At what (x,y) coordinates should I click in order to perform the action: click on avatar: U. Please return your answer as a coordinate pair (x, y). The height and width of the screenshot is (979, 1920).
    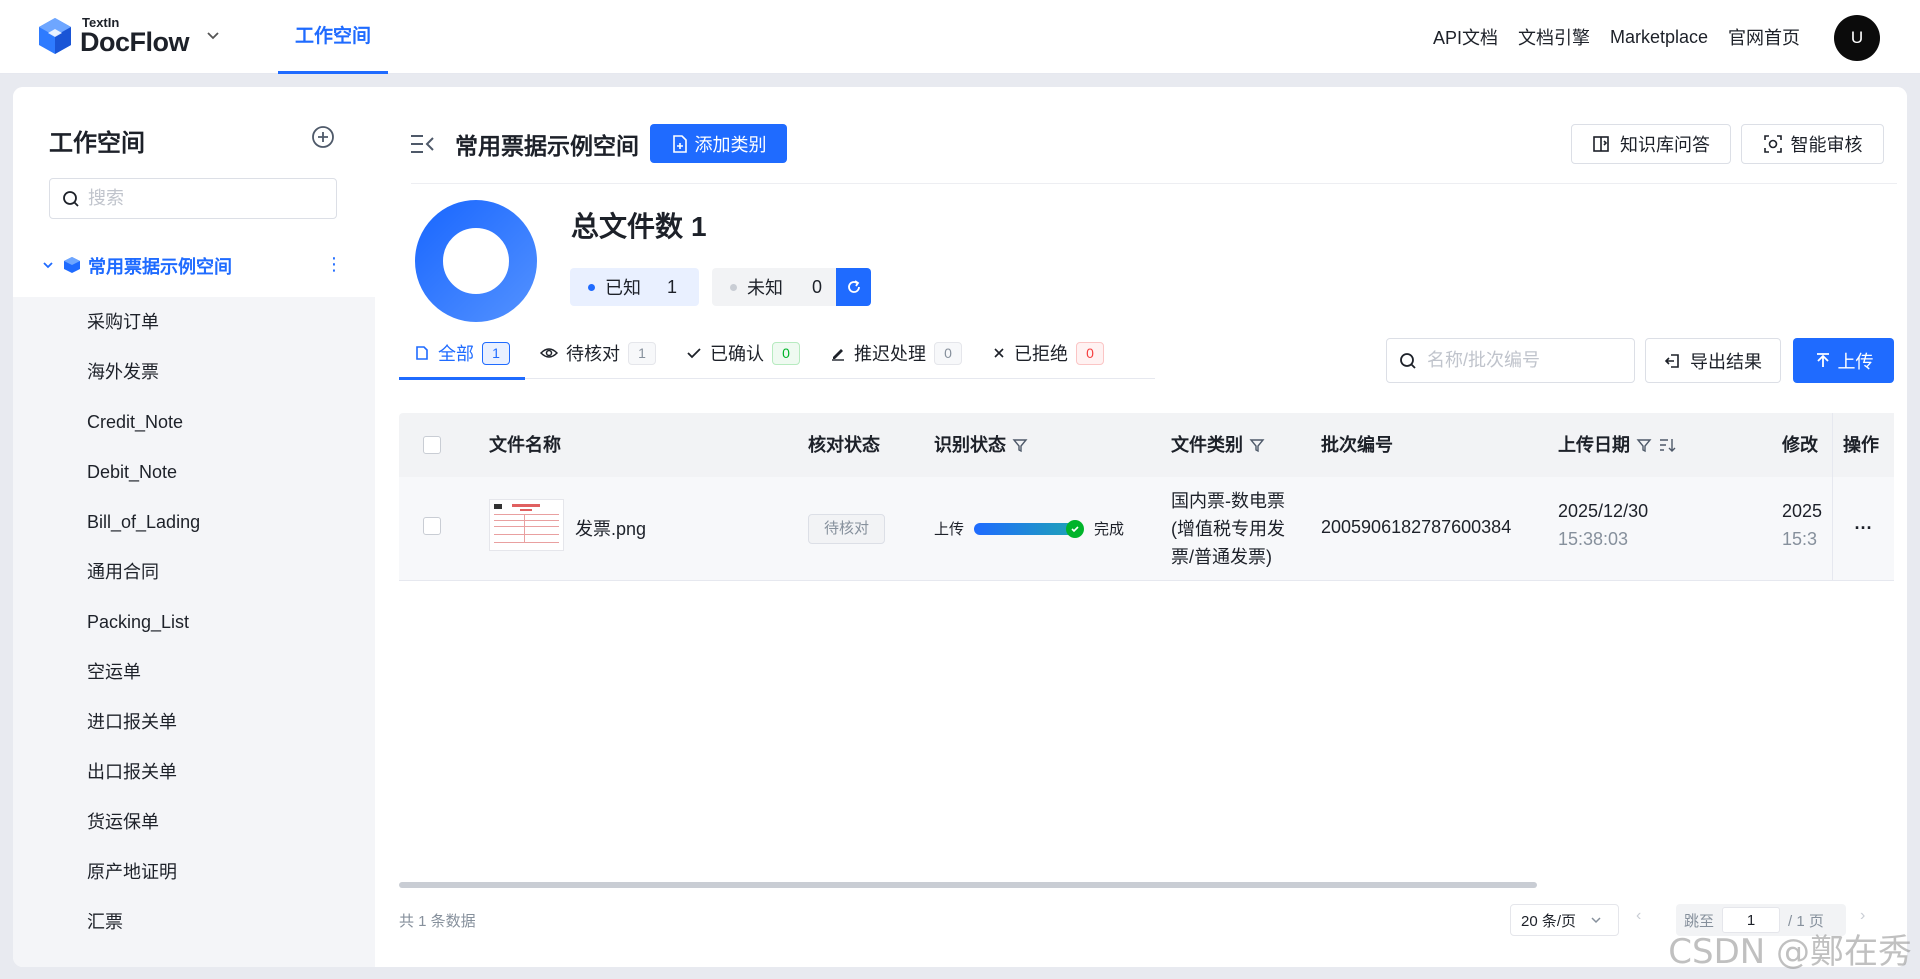
    Looking at the image, I should click on (1857, 38).